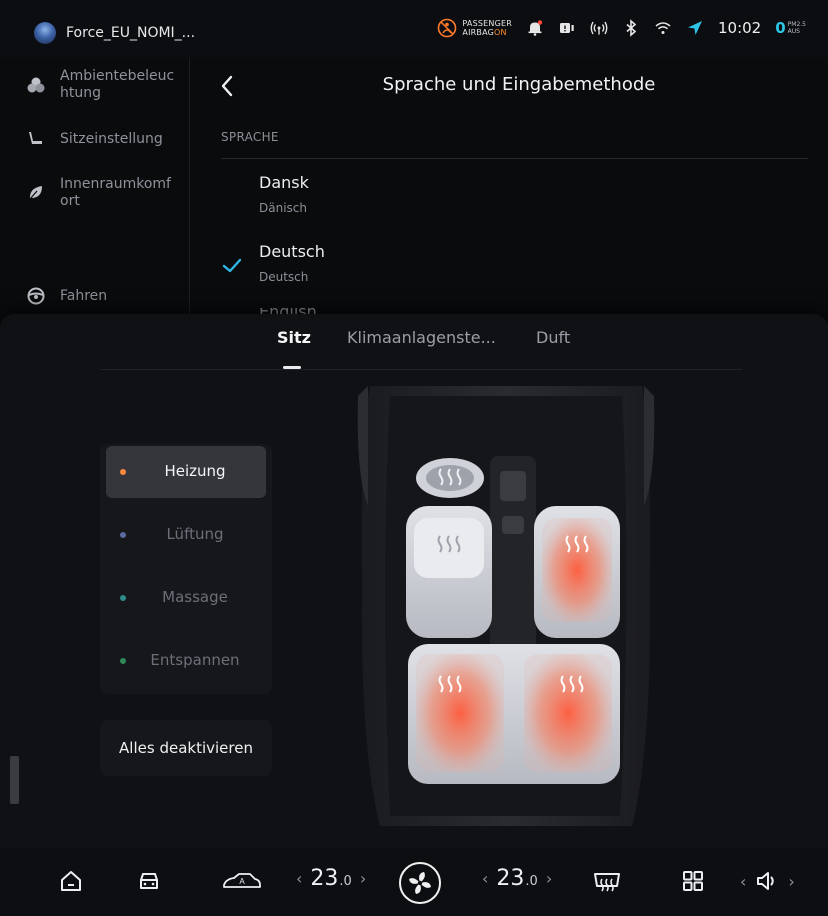 The width and height of the screenshot is (828, 916). What do you see at coordinates (84, 295) in the screenshot?
I see `sidebar-item-label: Fahren` at bounding box center [84, 295].